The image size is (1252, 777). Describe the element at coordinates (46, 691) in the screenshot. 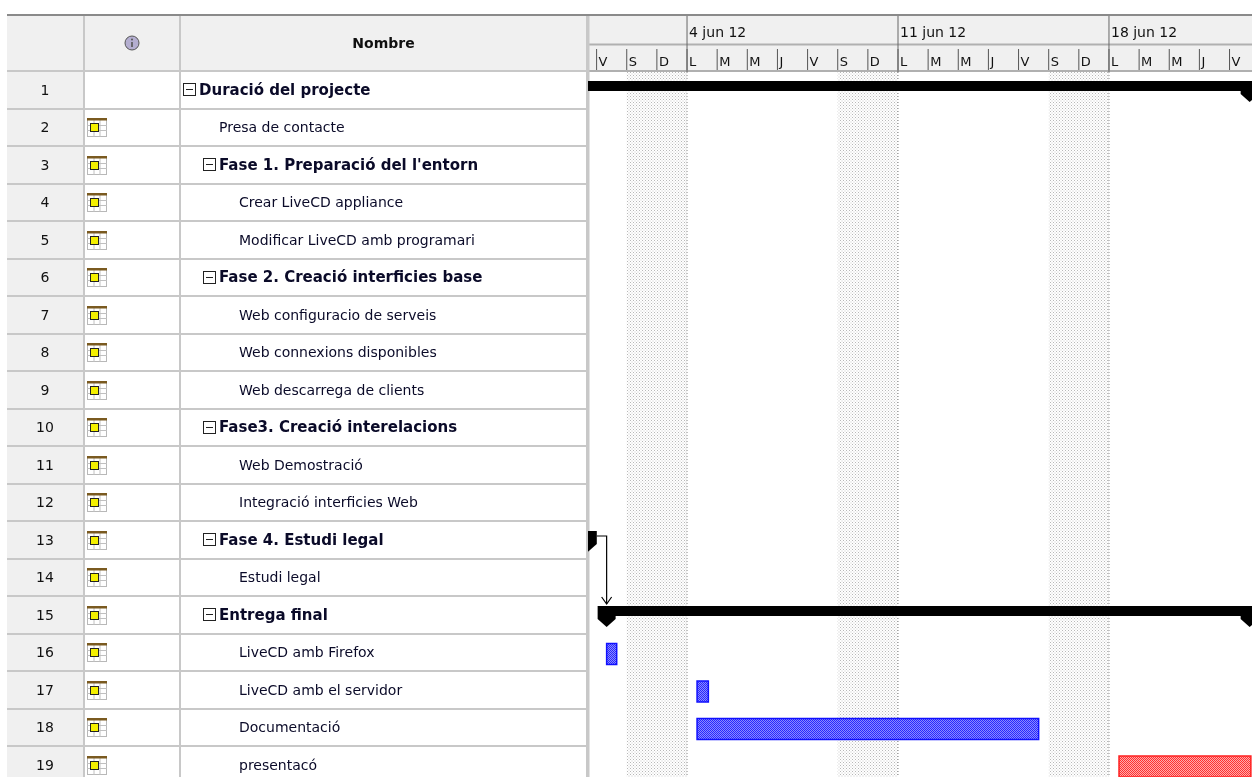

I see `row-number: 17` at that location.